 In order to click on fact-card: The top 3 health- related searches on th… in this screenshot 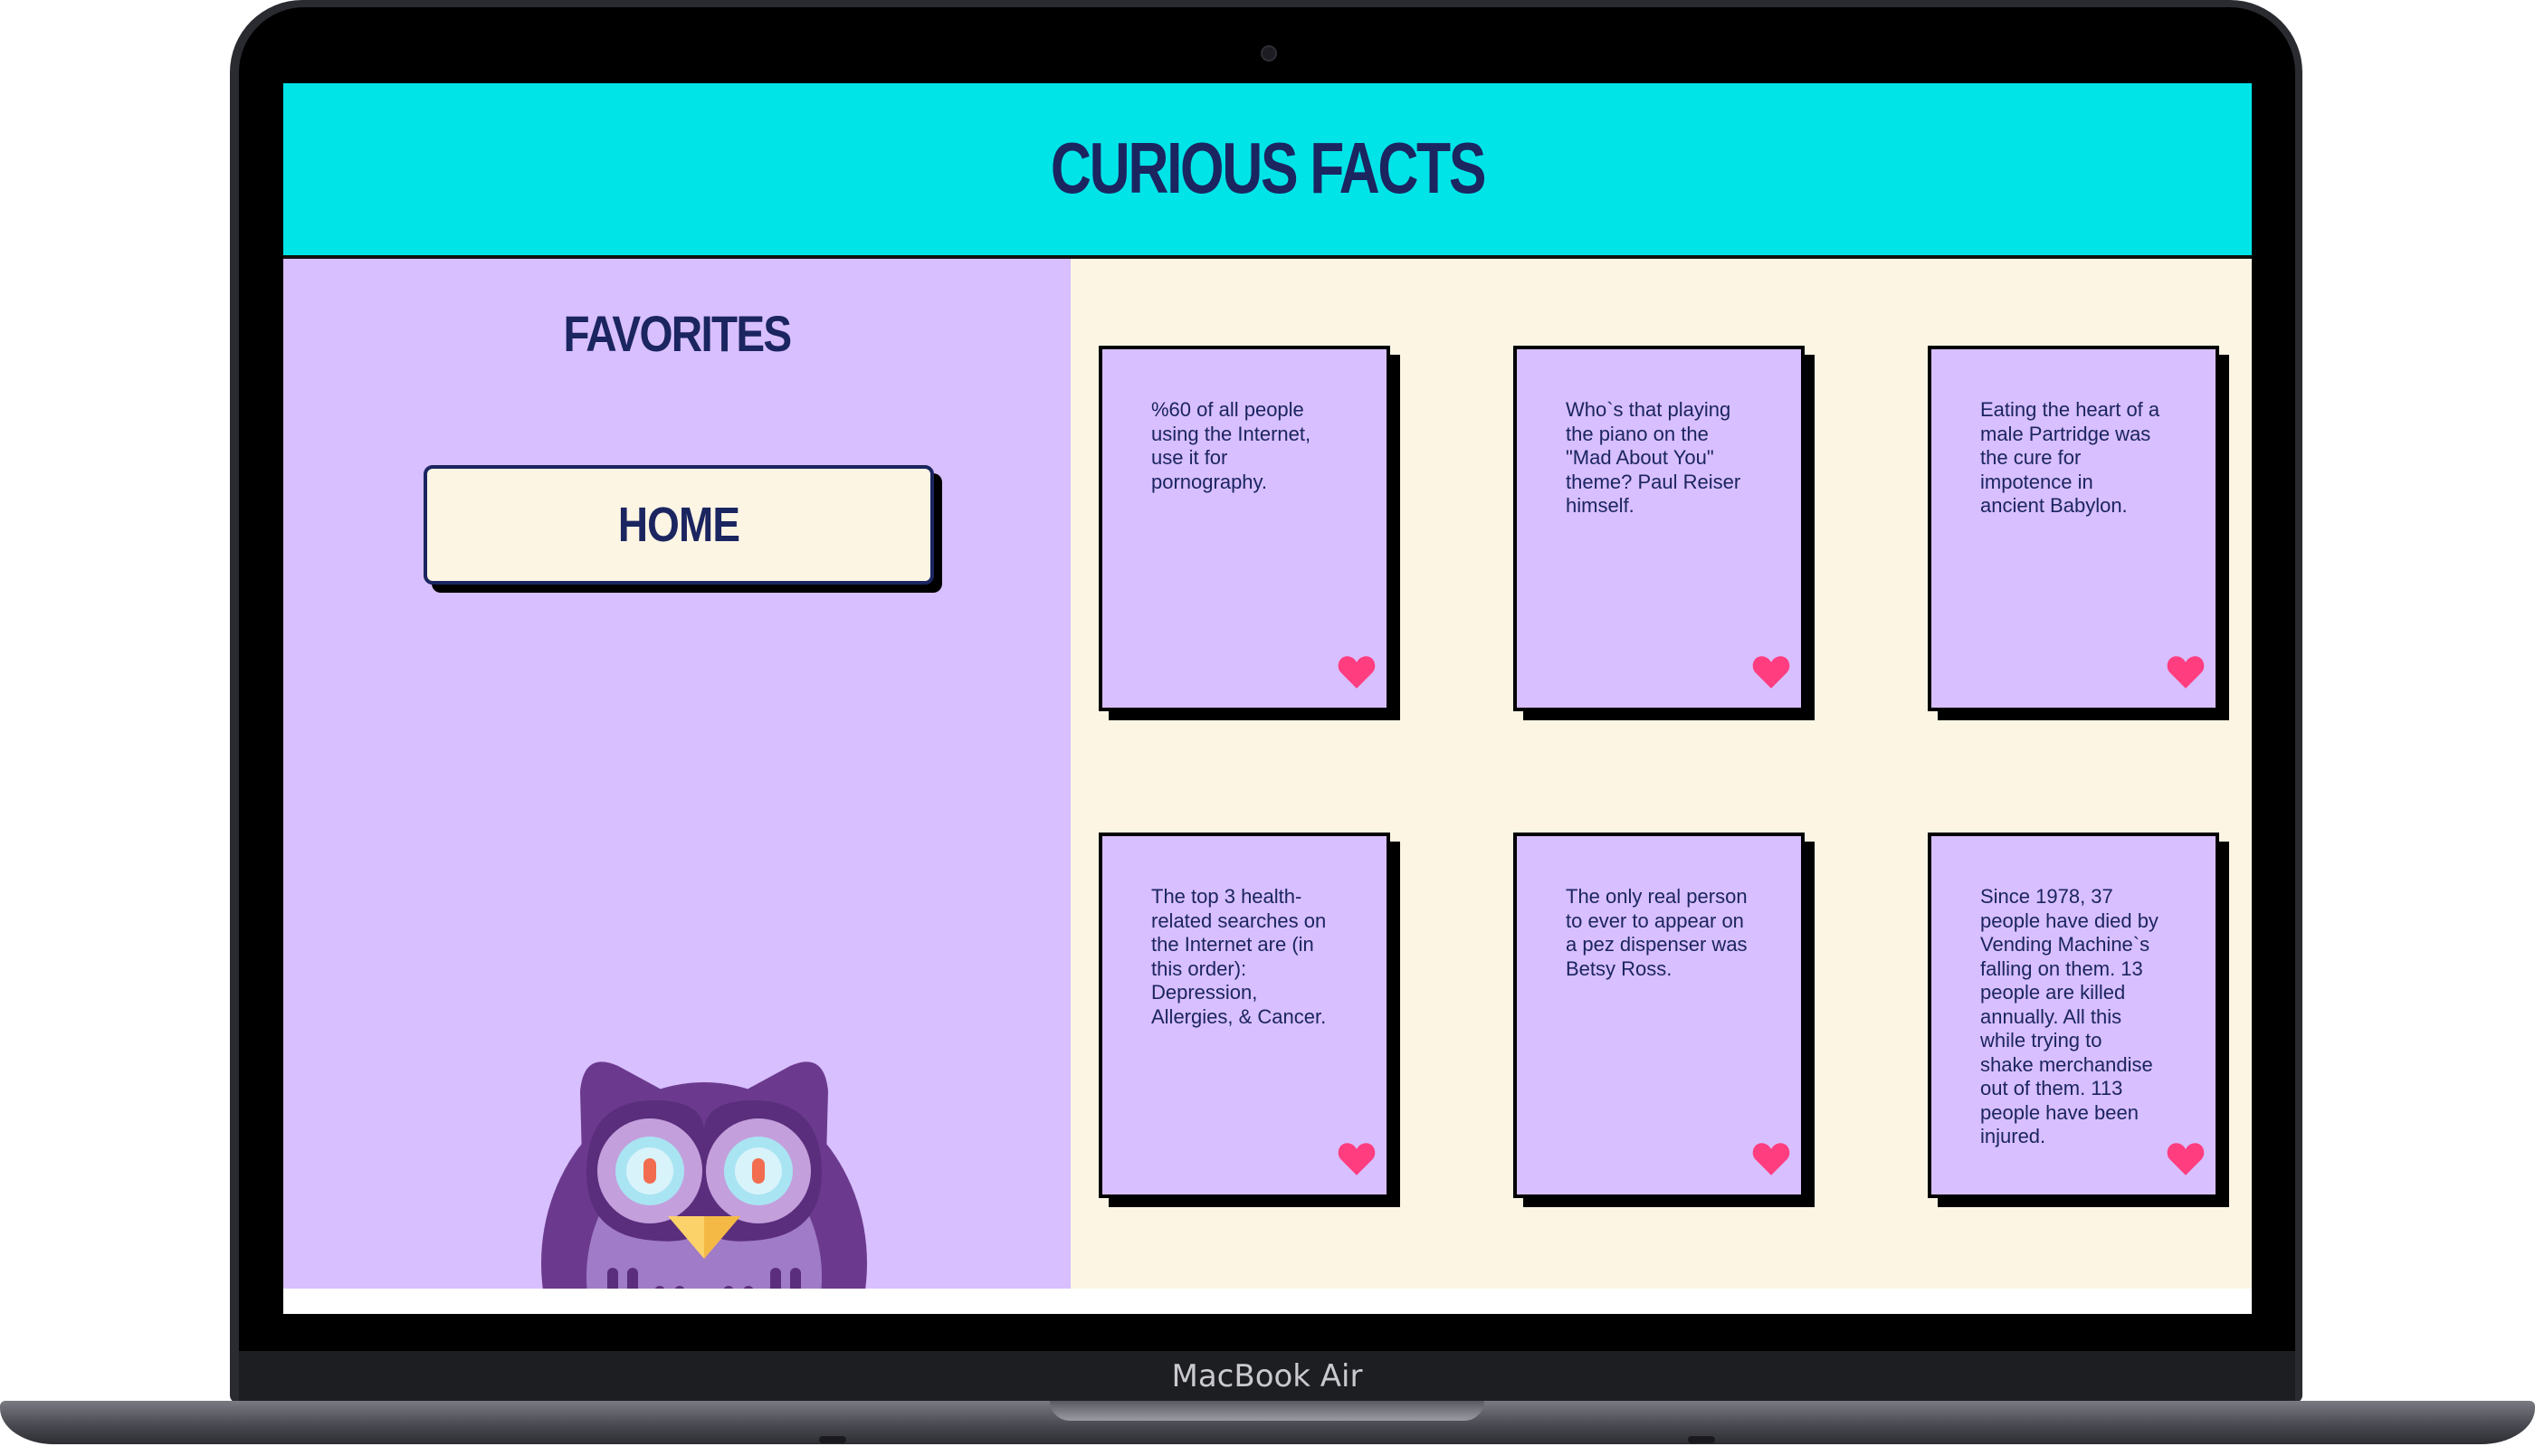, I will do `click(1244, 1016)`.